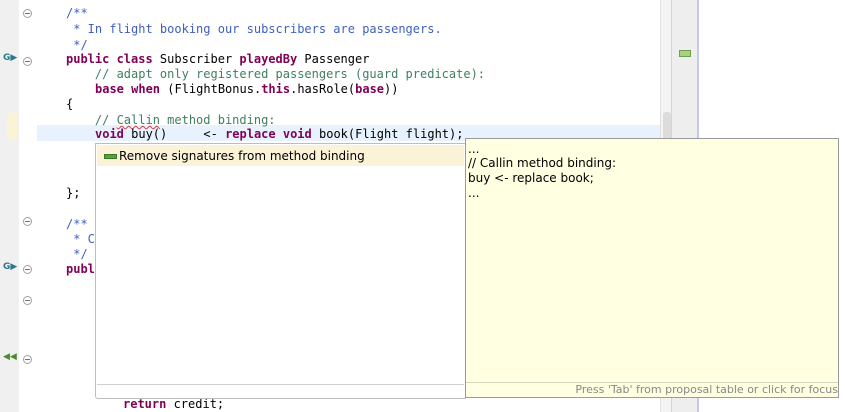  I want to click on keyword: replace void, so click(268, 134).